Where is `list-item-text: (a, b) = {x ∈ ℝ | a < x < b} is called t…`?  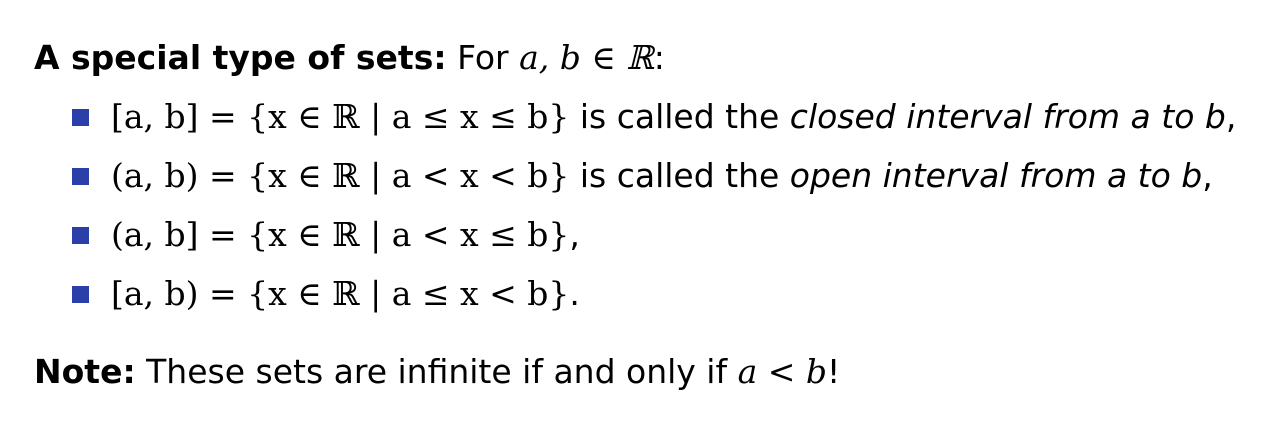
list-item-text: (a, b) = {x ∈ ℝ | a < x < b} is called t… is located at coordinates (662, 176).